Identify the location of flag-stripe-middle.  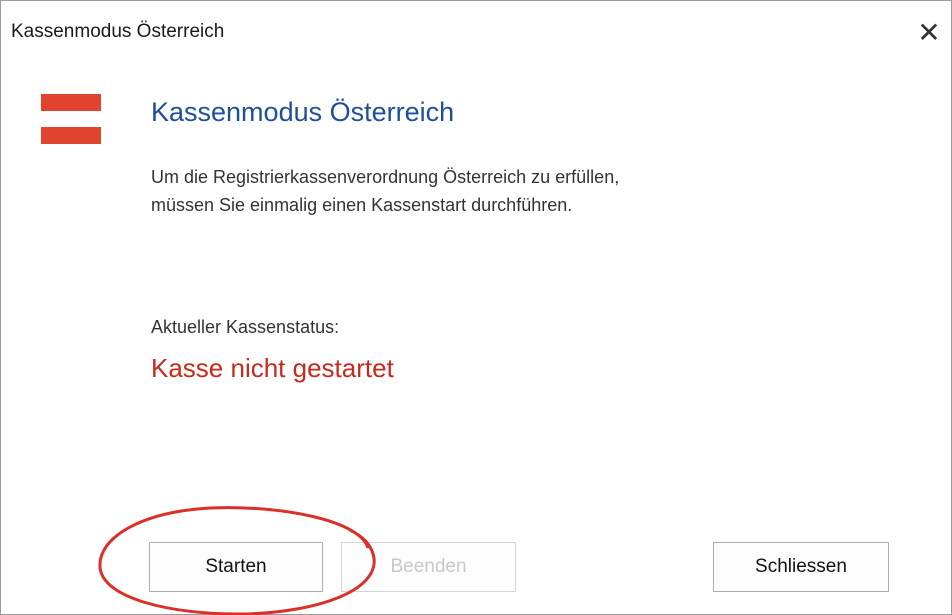
(71, 119).